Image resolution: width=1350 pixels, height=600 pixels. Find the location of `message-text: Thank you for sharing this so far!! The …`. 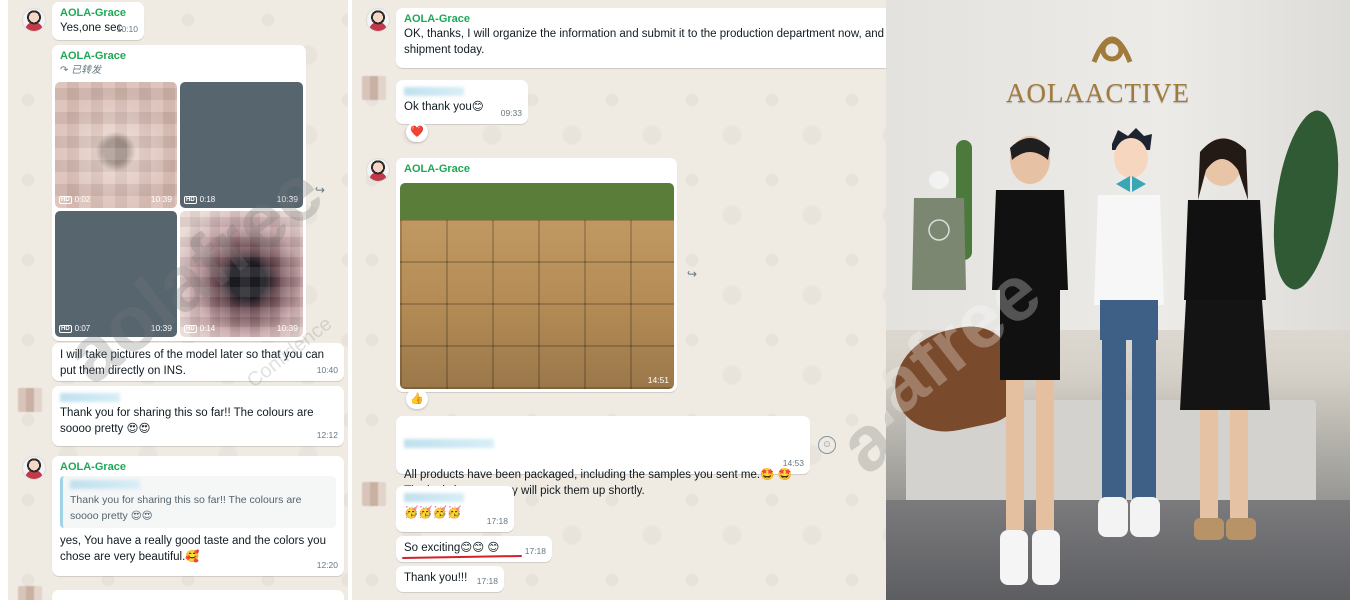

message-text: Thank you for sharing this so far!! The … is located at coordinates (187, 421).